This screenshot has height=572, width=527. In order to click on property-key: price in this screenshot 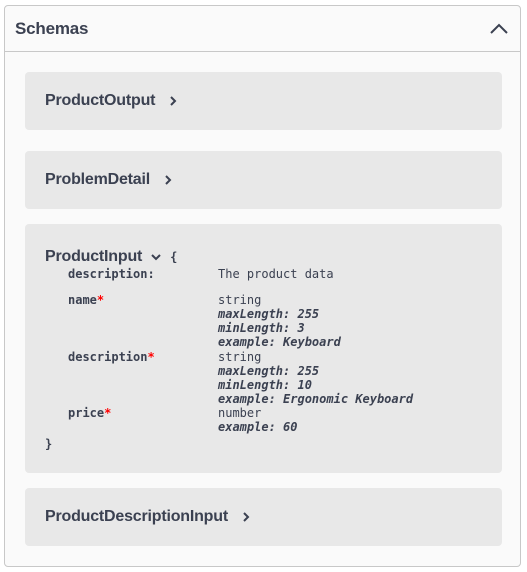, I will do `click(86, 413)`.